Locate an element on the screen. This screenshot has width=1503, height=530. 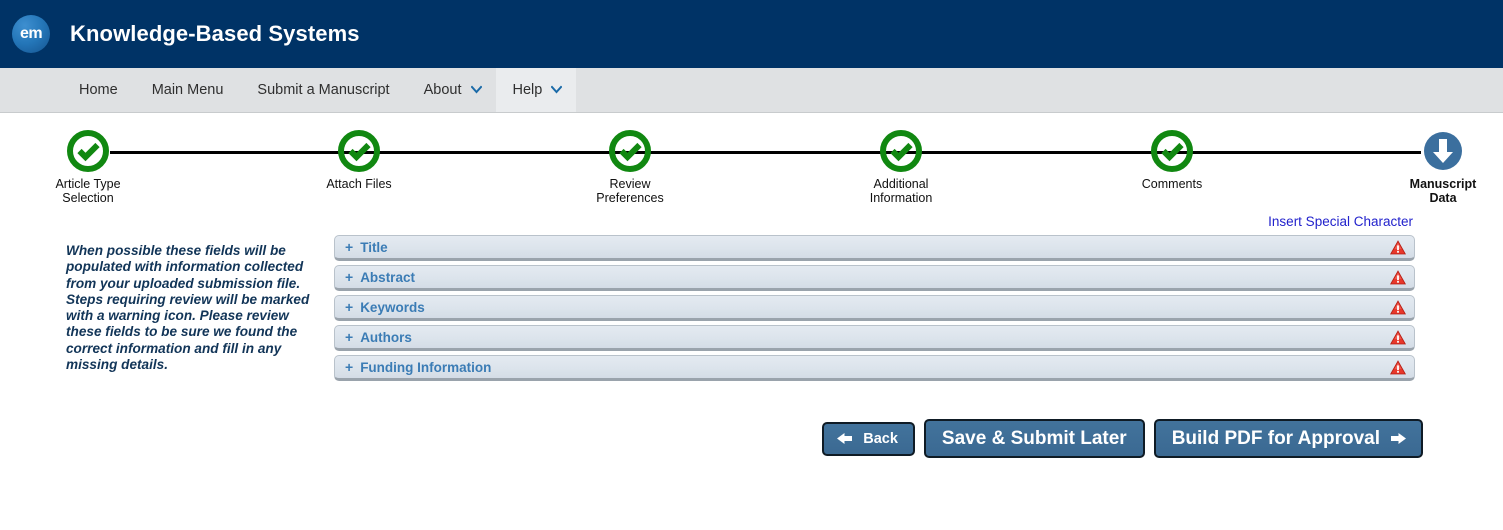
stepper-step-label-line1: Article Type is located at coordinates (88, 184).